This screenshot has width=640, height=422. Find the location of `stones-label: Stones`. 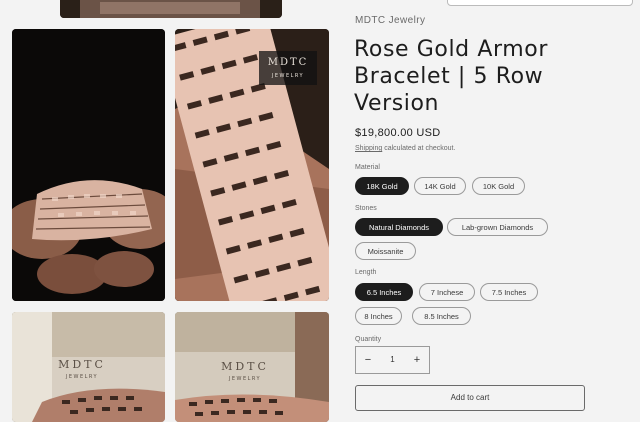

stones-label: Stones is located at coordinates (366, 208).